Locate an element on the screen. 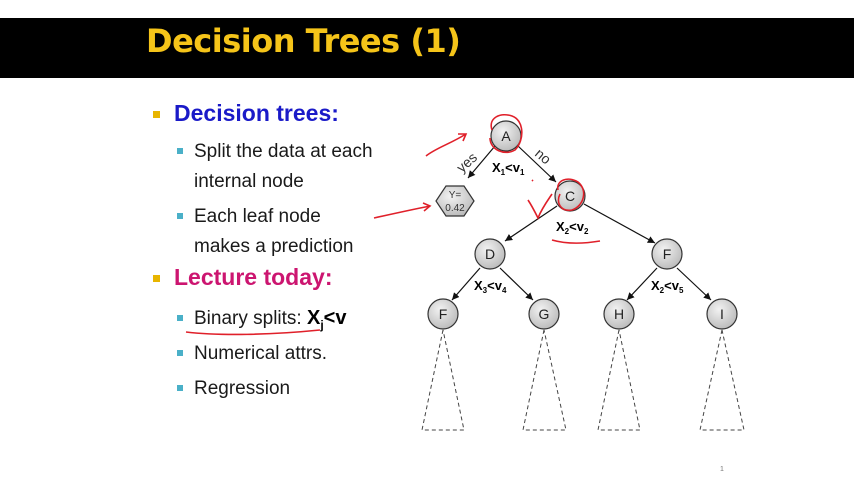  node-label: H is located at coordinates (619, 314).